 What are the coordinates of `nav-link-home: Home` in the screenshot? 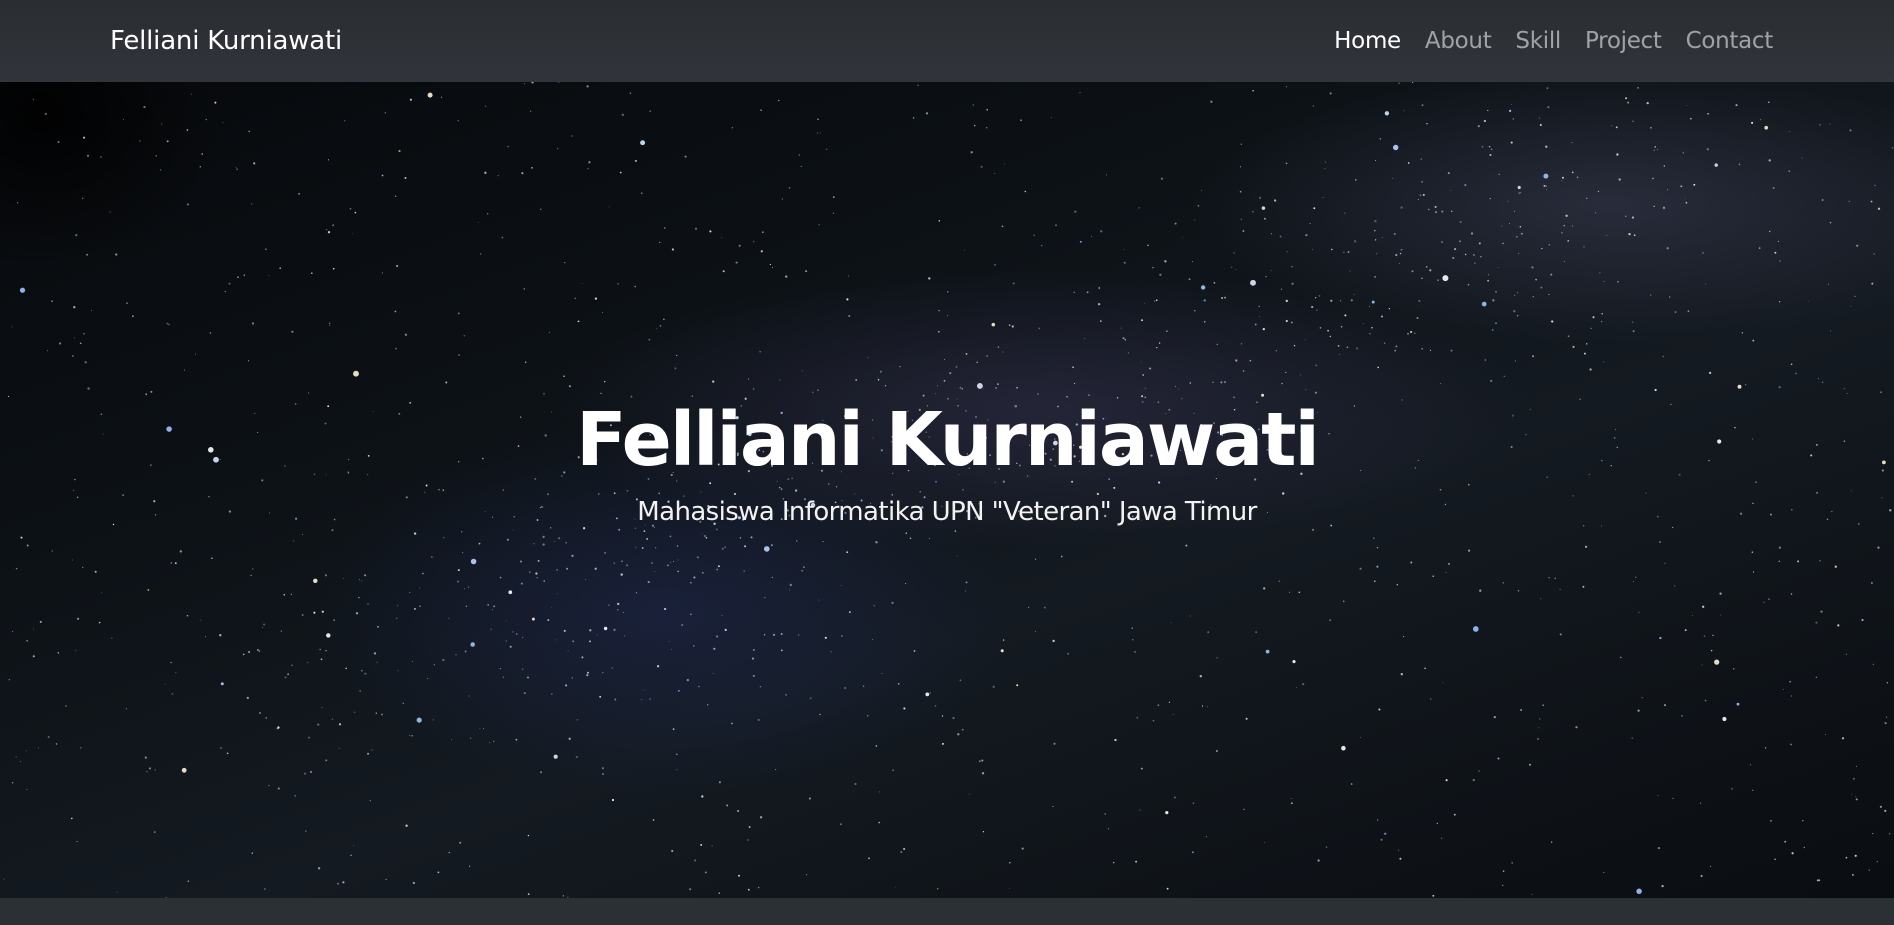 It's located at (1367, 41).